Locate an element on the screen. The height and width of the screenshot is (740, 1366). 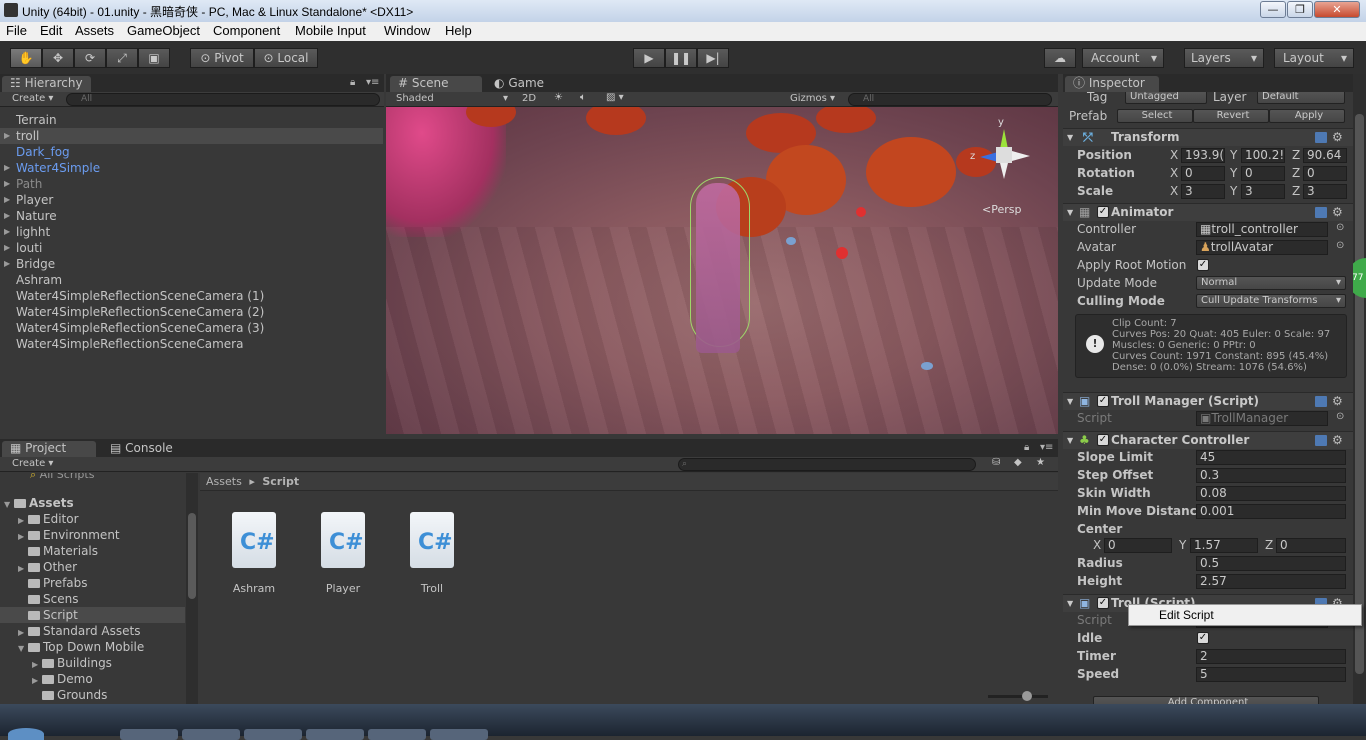
menu-gameobject: GameObject is located at coordinates (163, 30).